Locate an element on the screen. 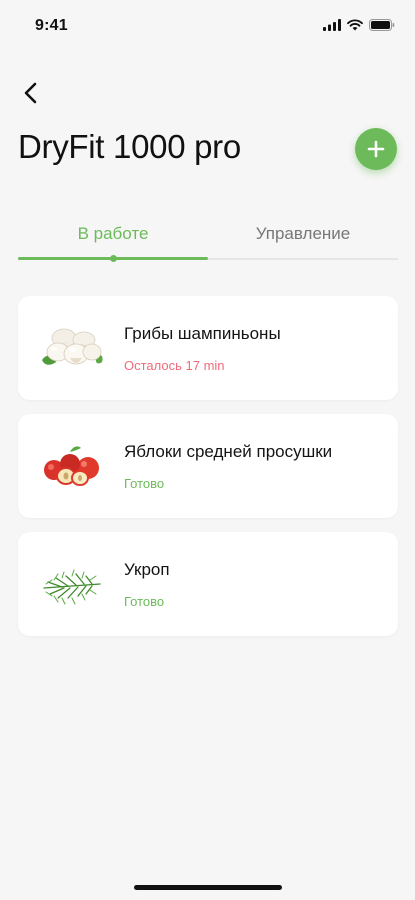  list-item: Укроп Готово is located at coordinates (208, 584).